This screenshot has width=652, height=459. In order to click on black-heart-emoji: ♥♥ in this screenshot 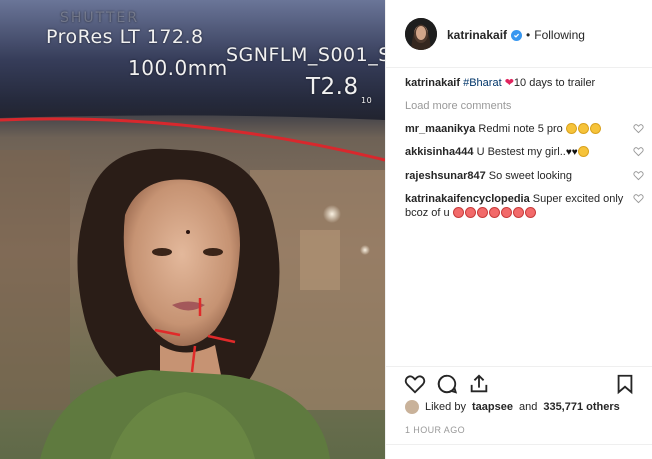, I will do `click(571, 152)`.